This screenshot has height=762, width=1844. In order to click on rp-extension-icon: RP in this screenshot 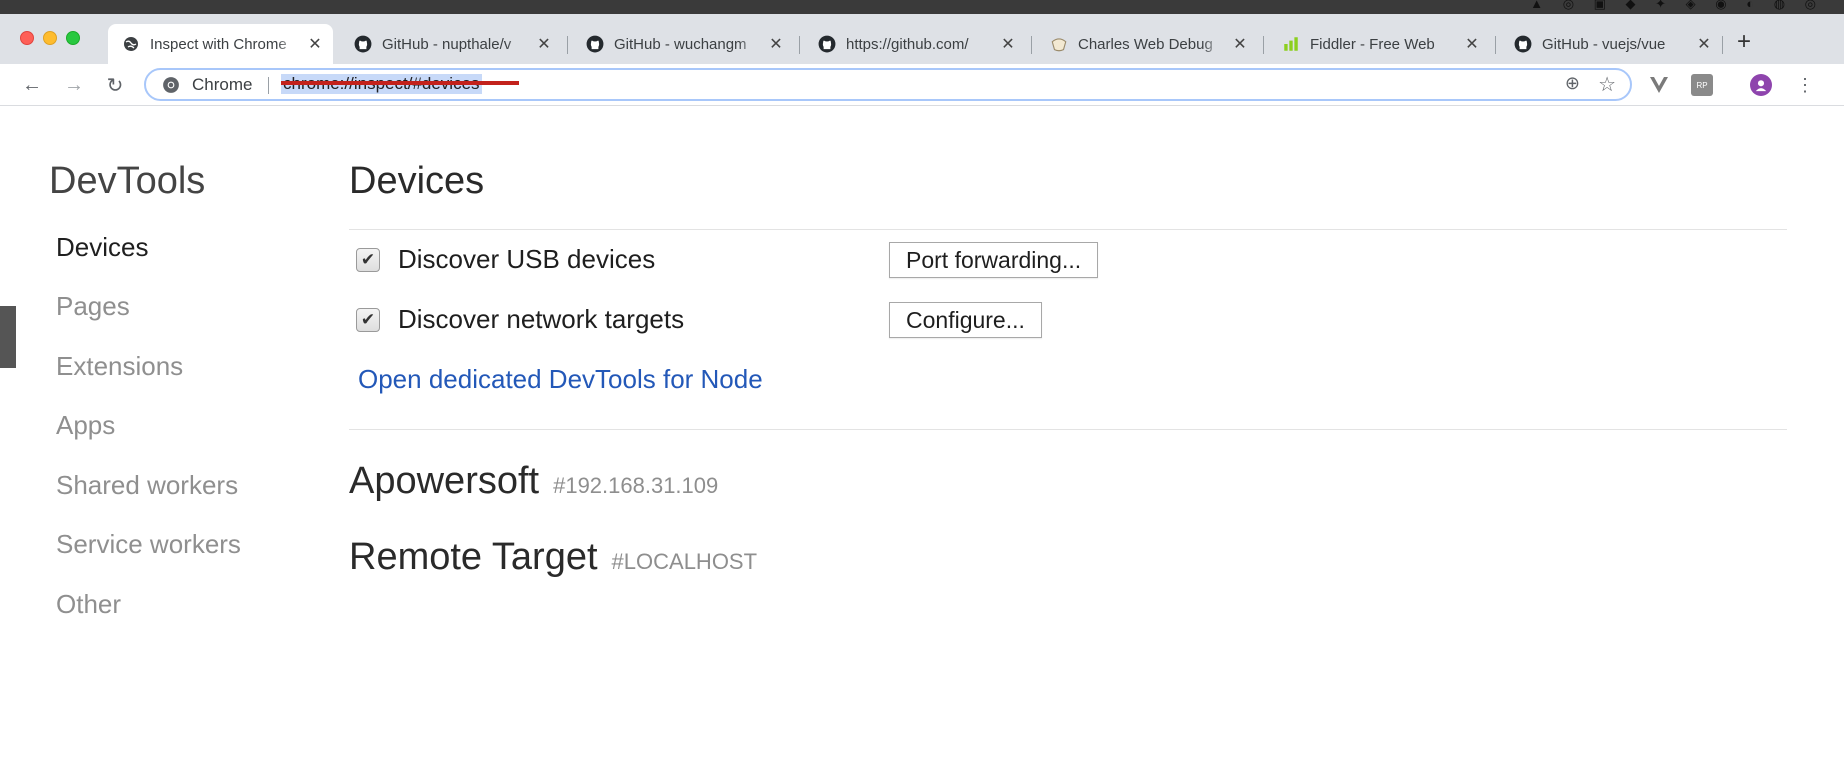, I will do `click(1702, 85)`.